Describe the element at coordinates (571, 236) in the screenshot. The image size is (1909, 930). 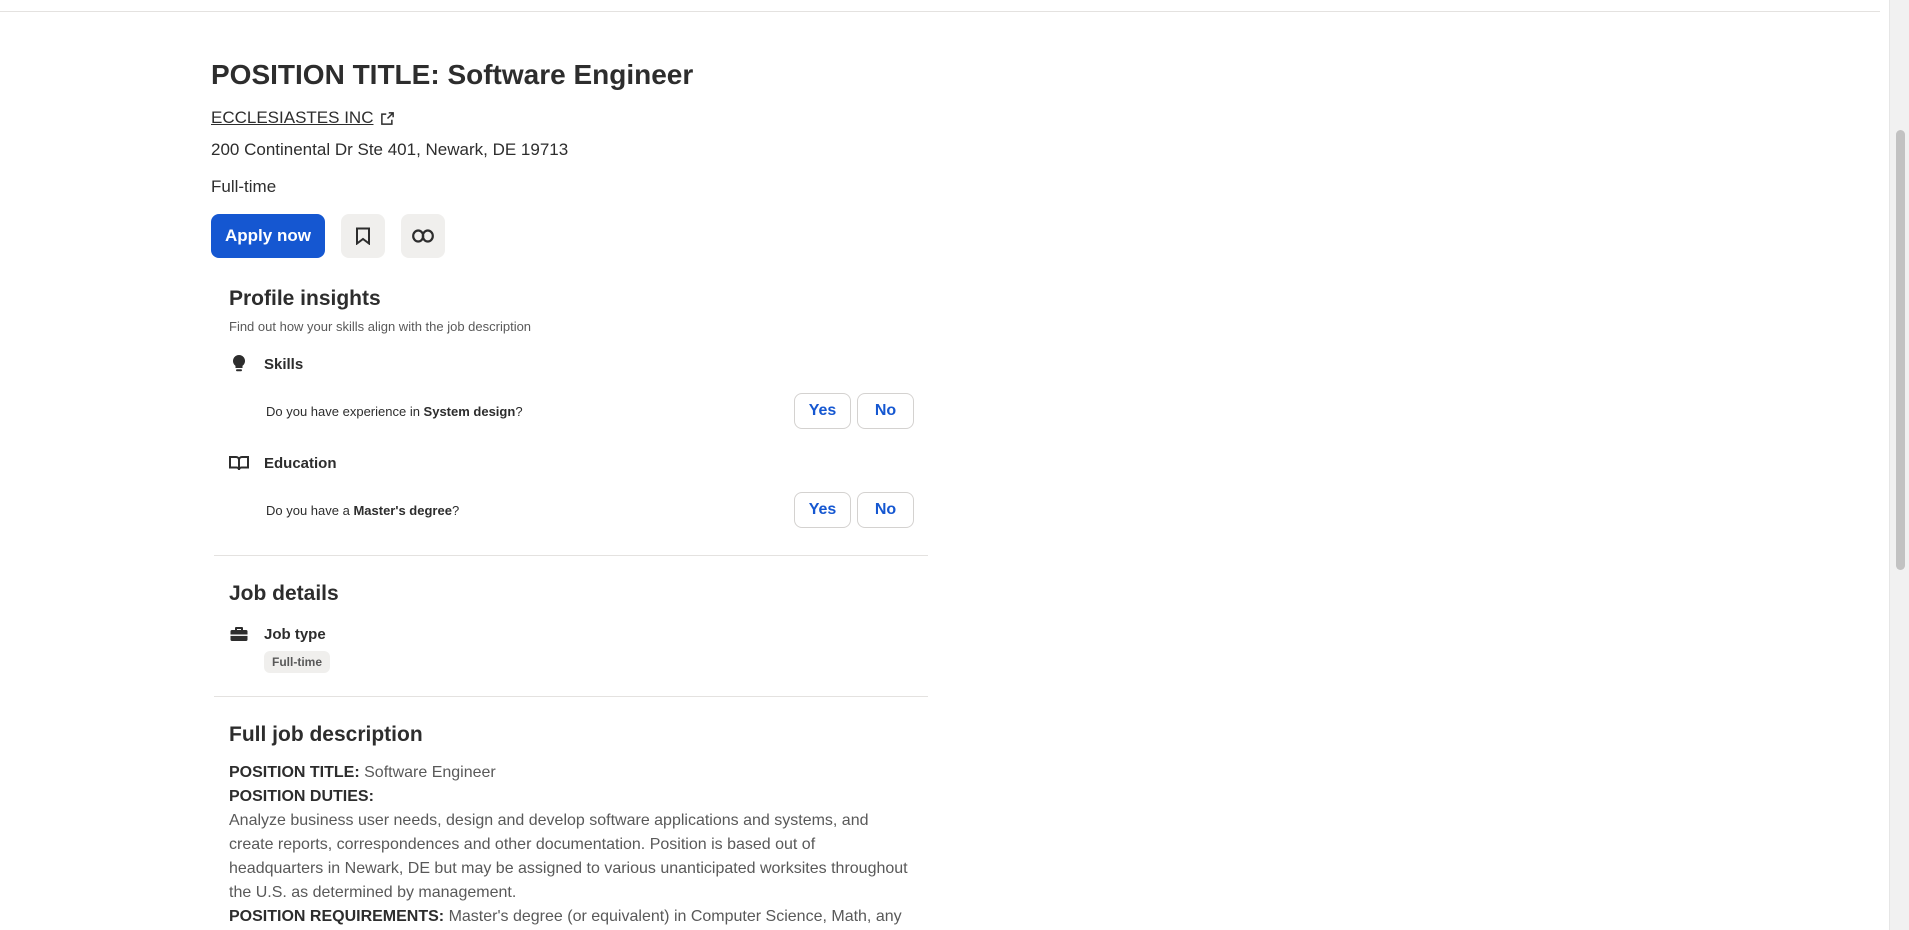
I see `job-actions: Apply now` at that location.